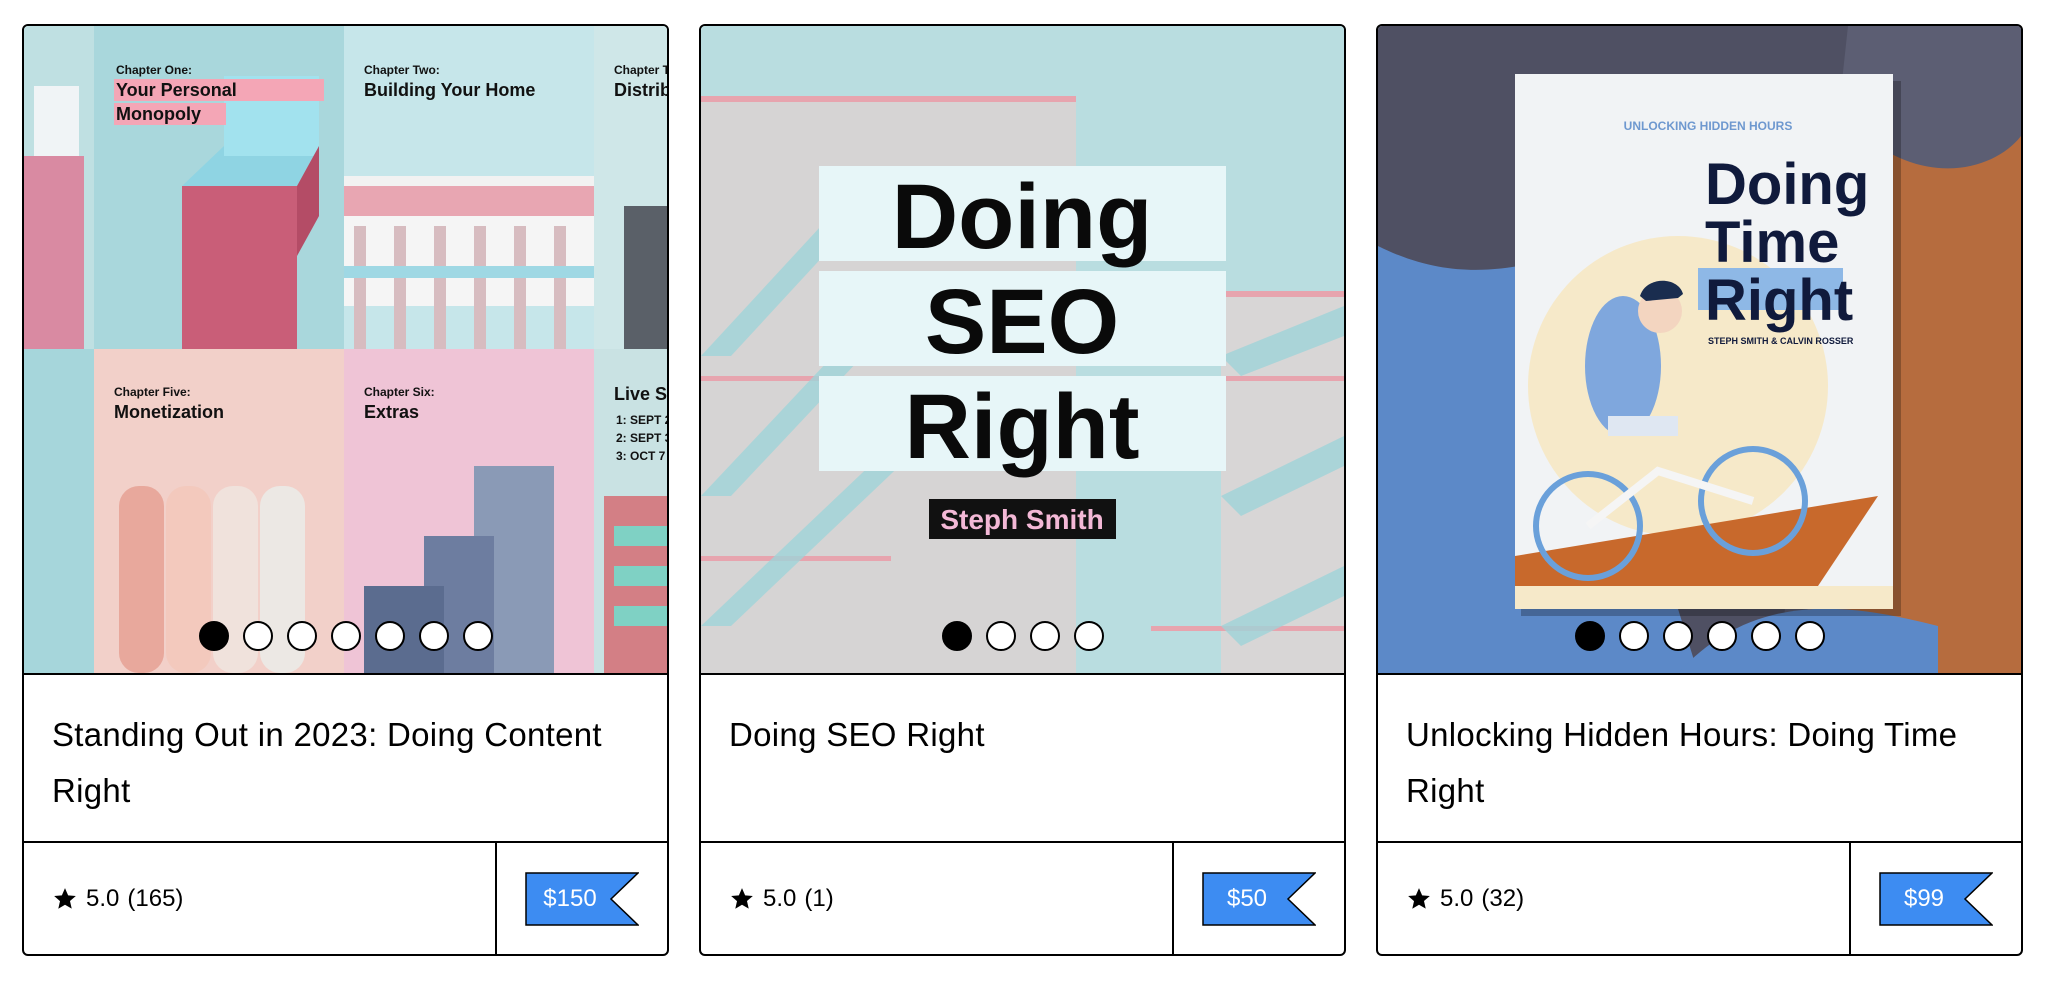 The height and width of the screenshot is (984, 2048). I want to click on product-footer: 5.0 (1) $50, so click(1022, 898).